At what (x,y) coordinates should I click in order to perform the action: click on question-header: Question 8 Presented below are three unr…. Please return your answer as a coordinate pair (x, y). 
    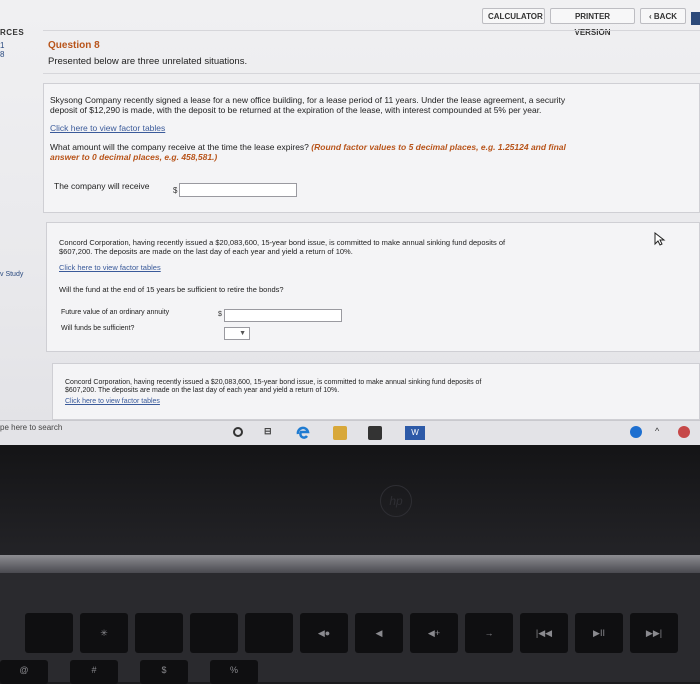
    Looking at the image, I should click on (371, 52).